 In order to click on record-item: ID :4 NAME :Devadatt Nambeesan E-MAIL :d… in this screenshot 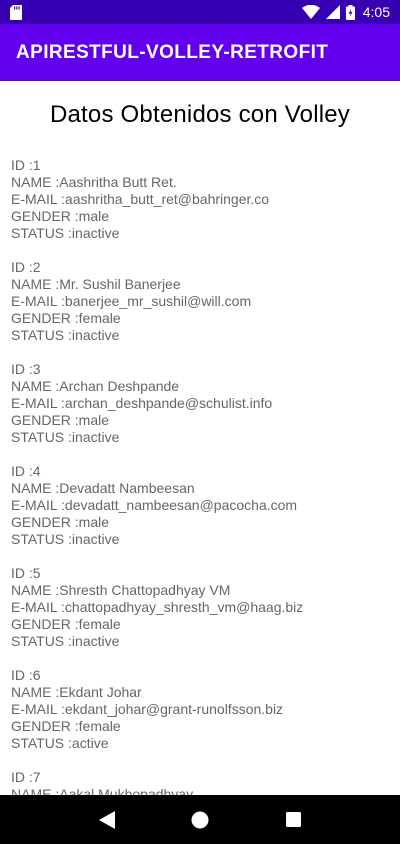, I will do `click(205, 505)`.